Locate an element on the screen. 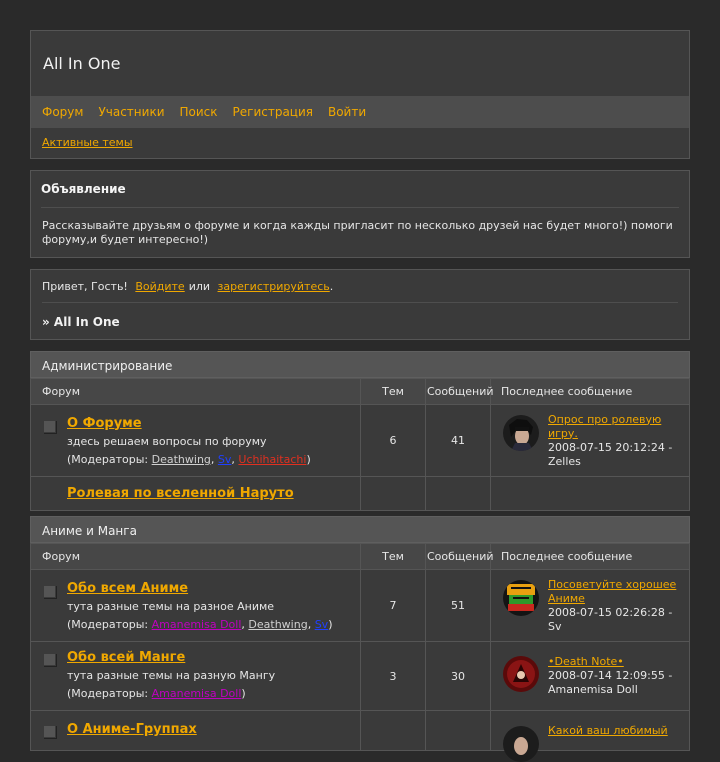  posts-count: 30 is located at coordinates (458, 676).